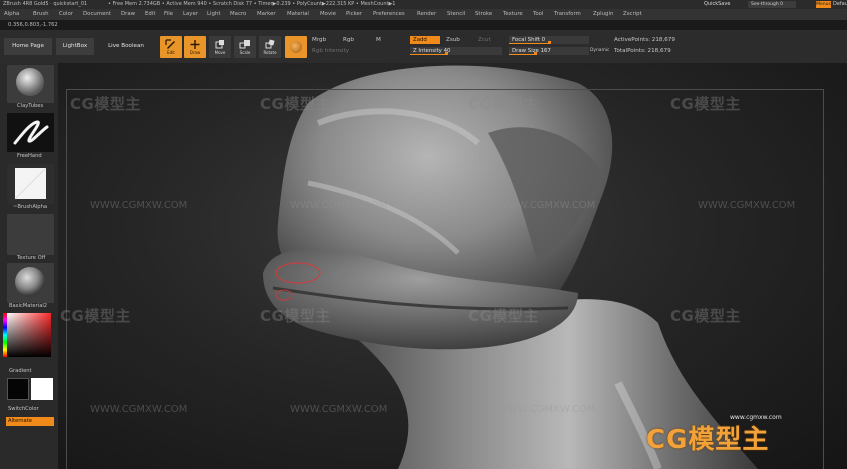 The height and width of the screenshot is (469, 847). Describe the element at coordinates (30, 234) in the screenshot. I see `texture-selector` at that location.